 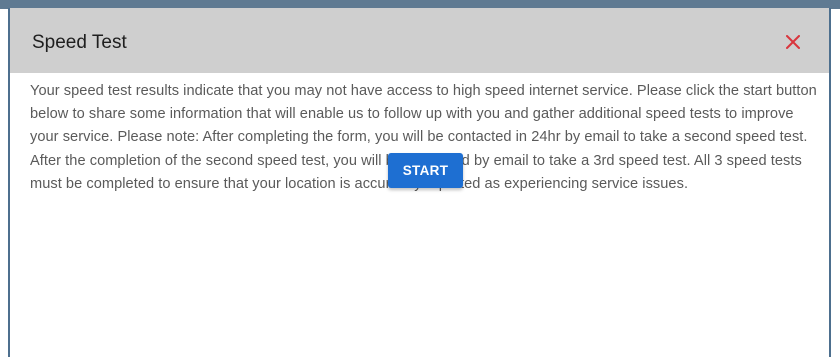 What do you see at coordinates (79, 42) in the screenshot?
I see `dialog-title: Speed Test` at bounding box center [79, 42].